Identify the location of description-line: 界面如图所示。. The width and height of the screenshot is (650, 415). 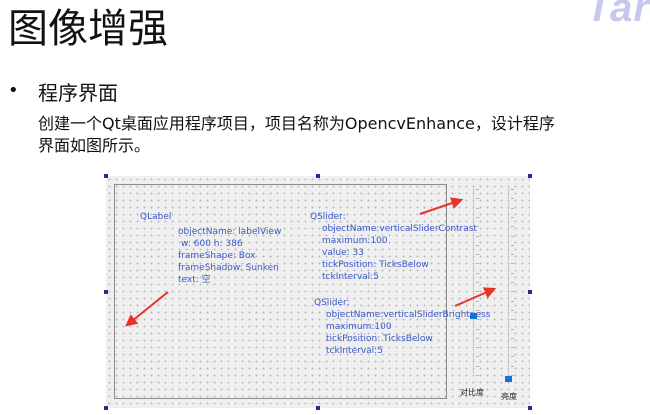
(94, 145).